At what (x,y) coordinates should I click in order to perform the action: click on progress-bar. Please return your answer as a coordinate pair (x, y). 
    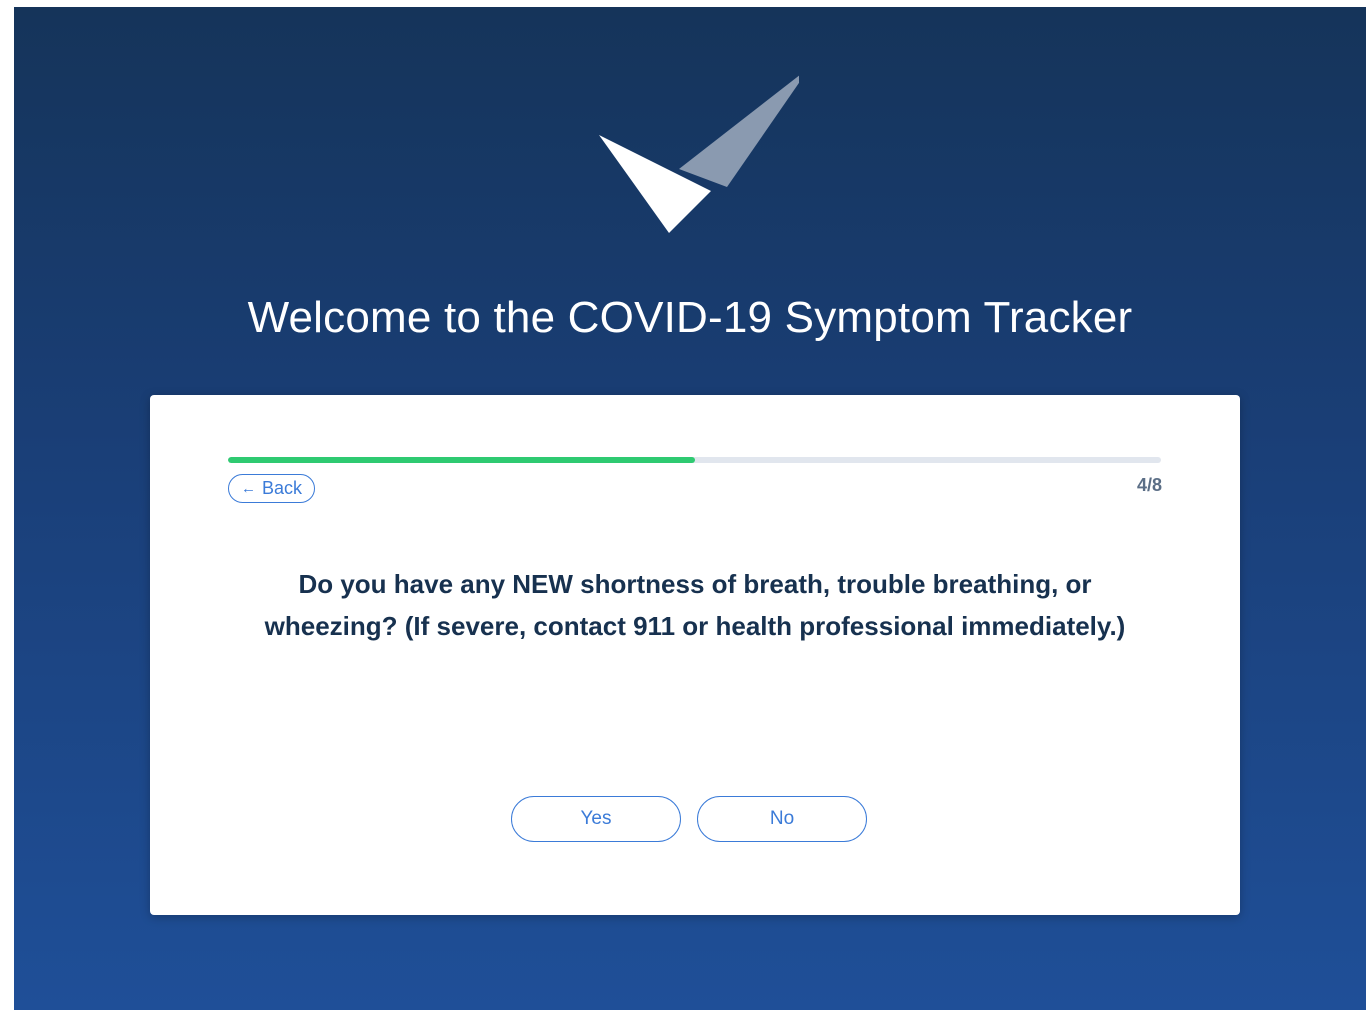
    Looking at the image, I should click on (694, 460).